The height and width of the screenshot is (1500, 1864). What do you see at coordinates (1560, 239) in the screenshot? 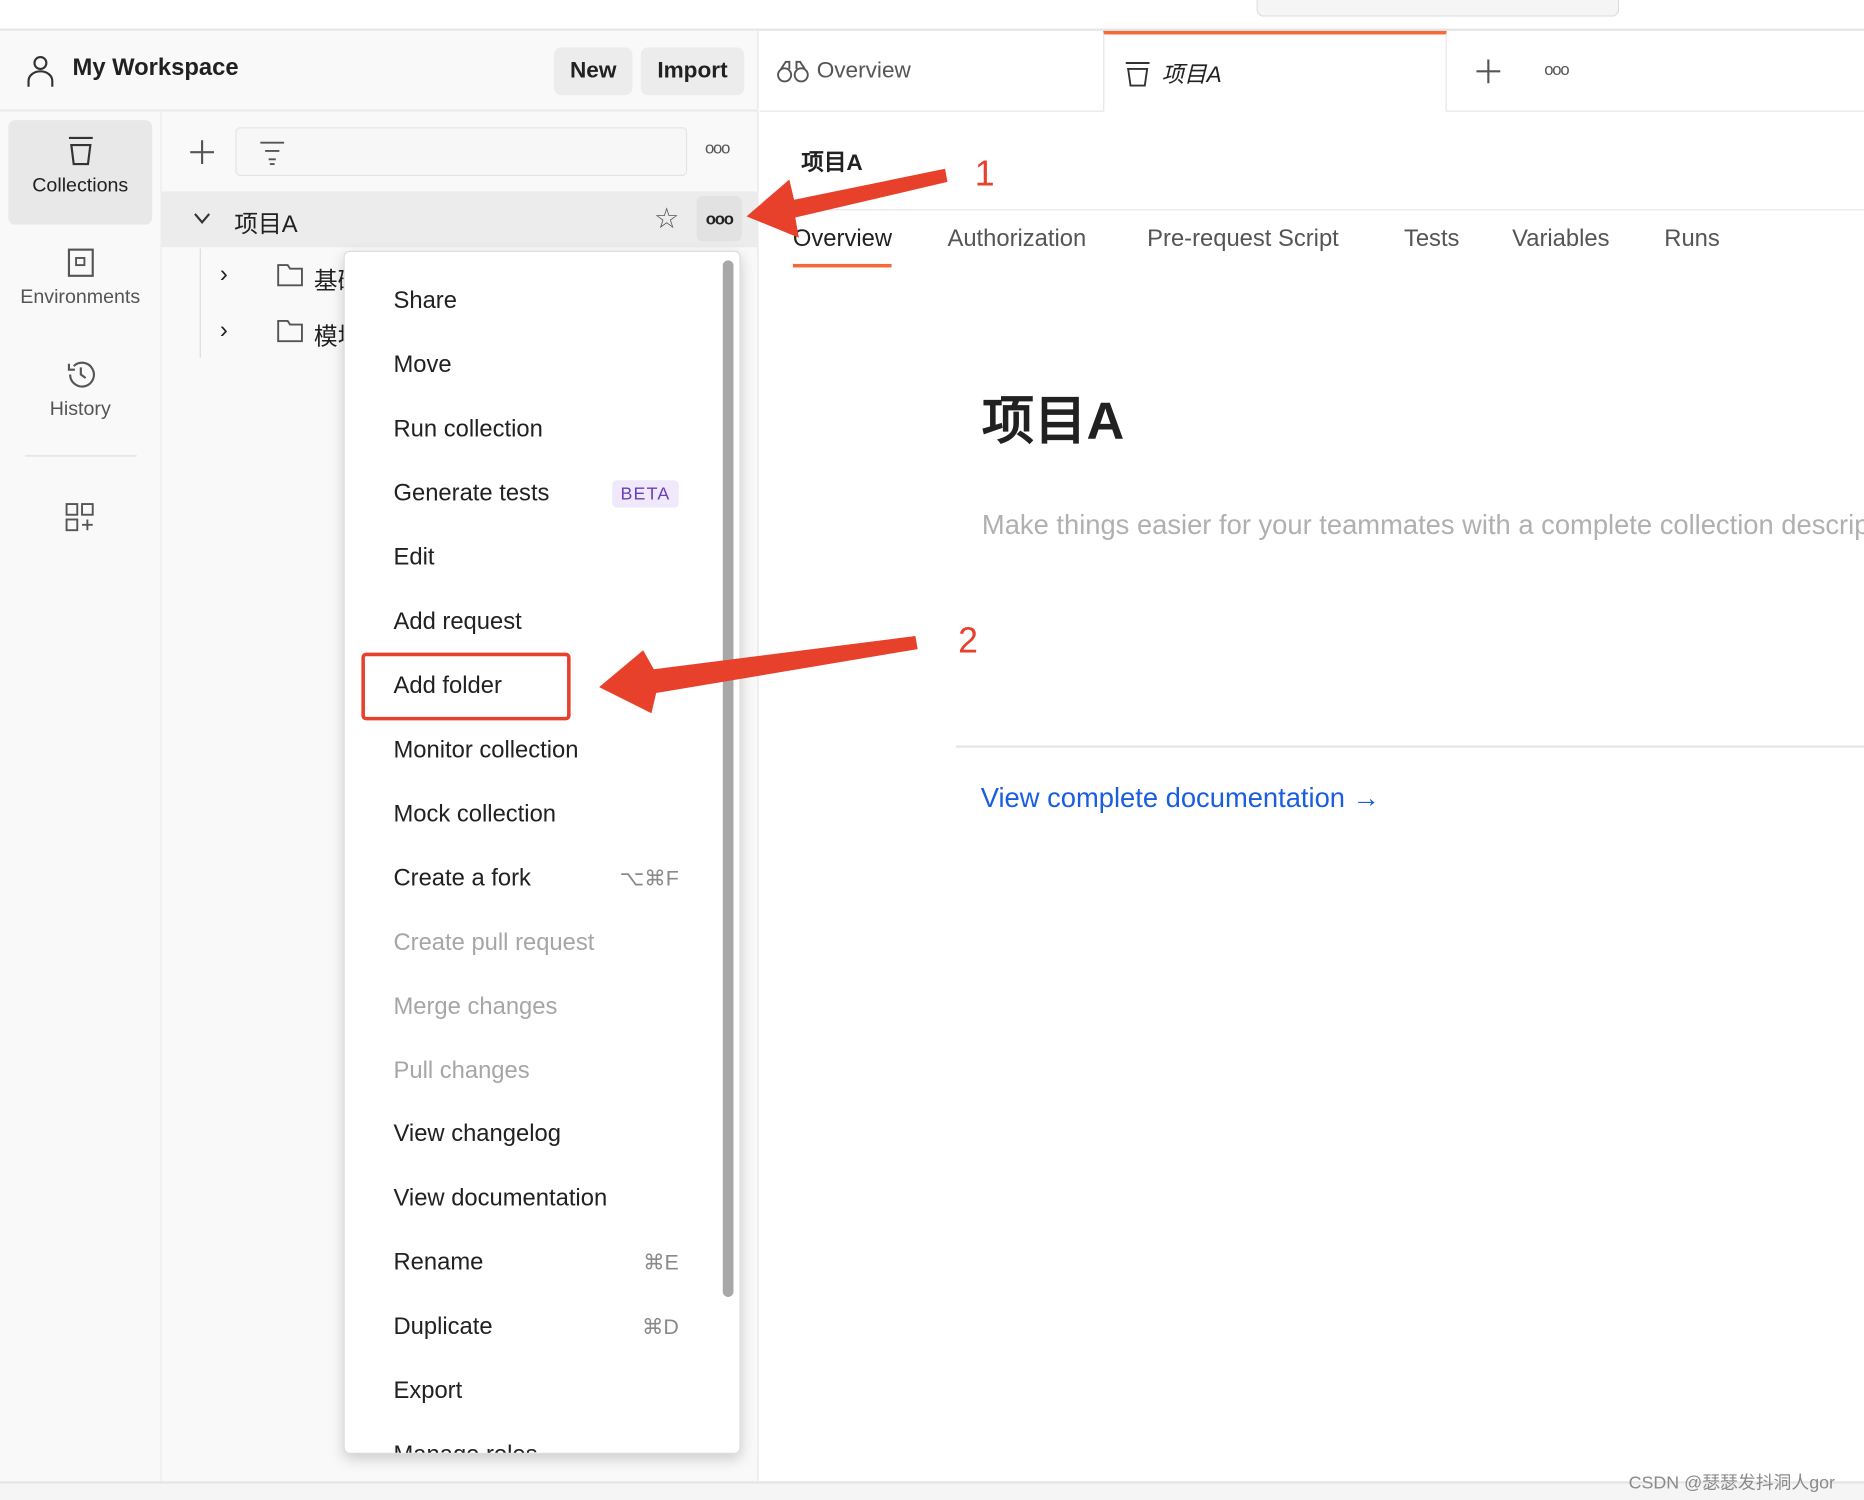
I see `subtab-variables: Variables` at bounding box center [1560, 239].